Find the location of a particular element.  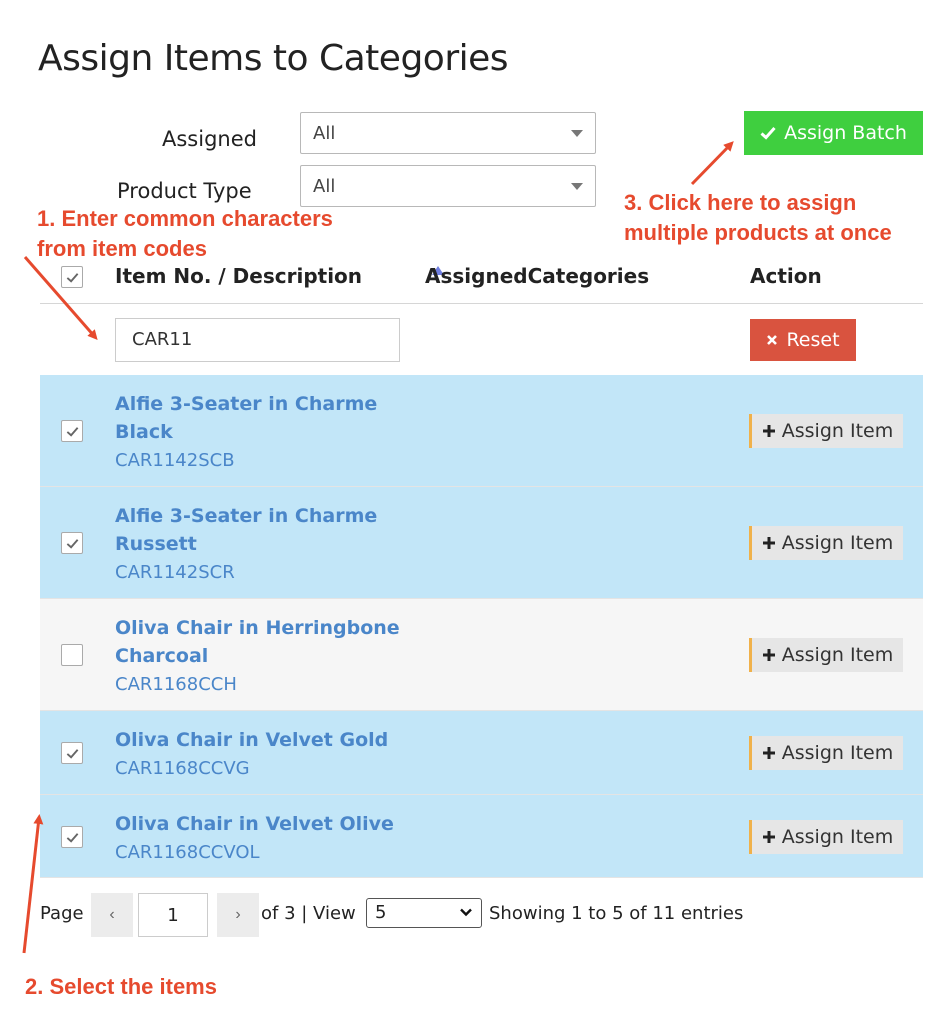

item-name-link: Oliva Chair in Velvet Gold is located at coordinates (265, 740).